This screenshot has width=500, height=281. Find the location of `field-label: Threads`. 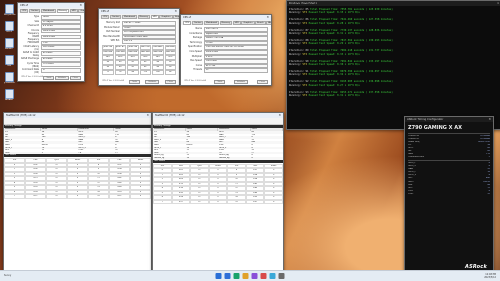

field-label: Threads is located at coordinates (197, 70).